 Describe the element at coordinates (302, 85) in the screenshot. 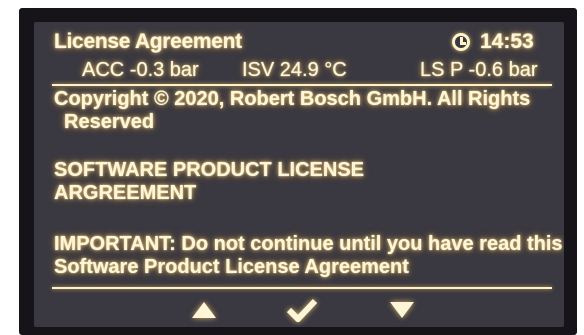

I see `header-divider` at that location.